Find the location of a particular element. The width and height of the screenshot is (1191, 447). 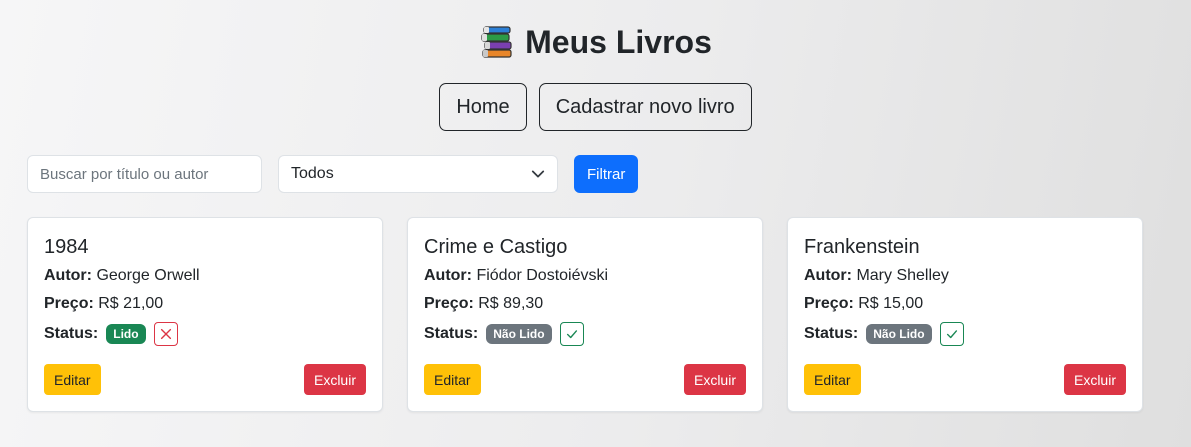

filter-button: Filtrar is located at coordinates (606, 174).